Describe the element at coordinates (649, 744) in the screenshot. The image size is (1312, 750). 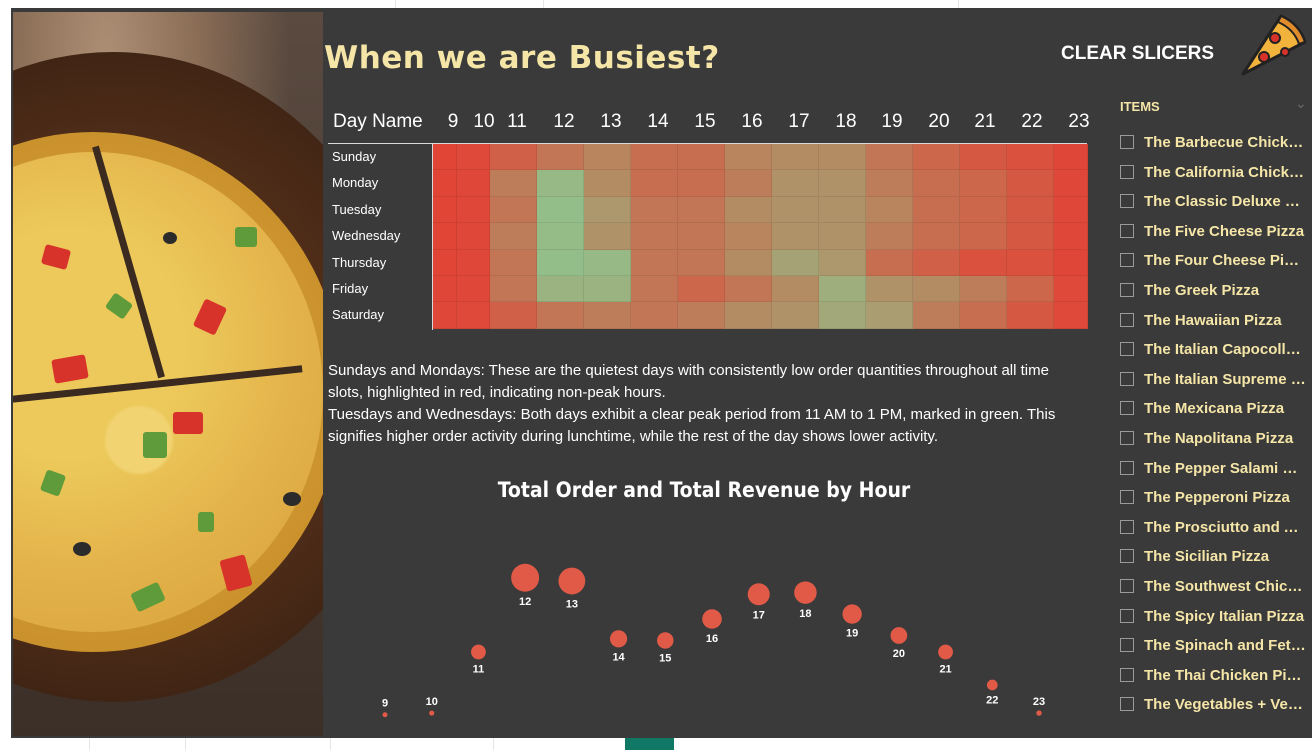
I see `page-tab-indicator` at that location.